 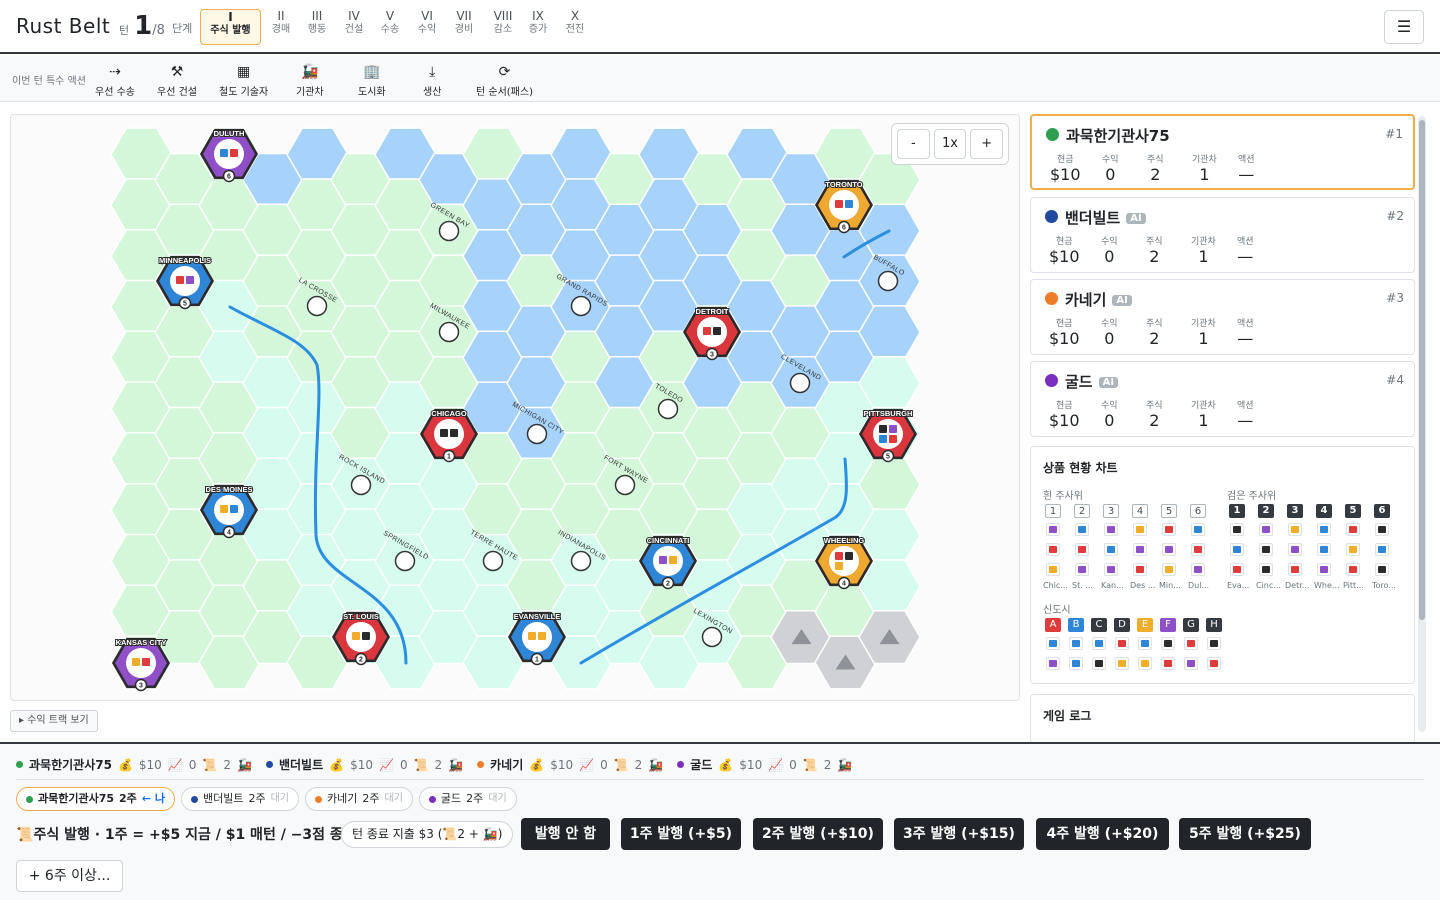 What do you see at coordinates (177, 72) in the screenshot?
I see `hammer-icon: ⚒` at bounding box center [177, 72].